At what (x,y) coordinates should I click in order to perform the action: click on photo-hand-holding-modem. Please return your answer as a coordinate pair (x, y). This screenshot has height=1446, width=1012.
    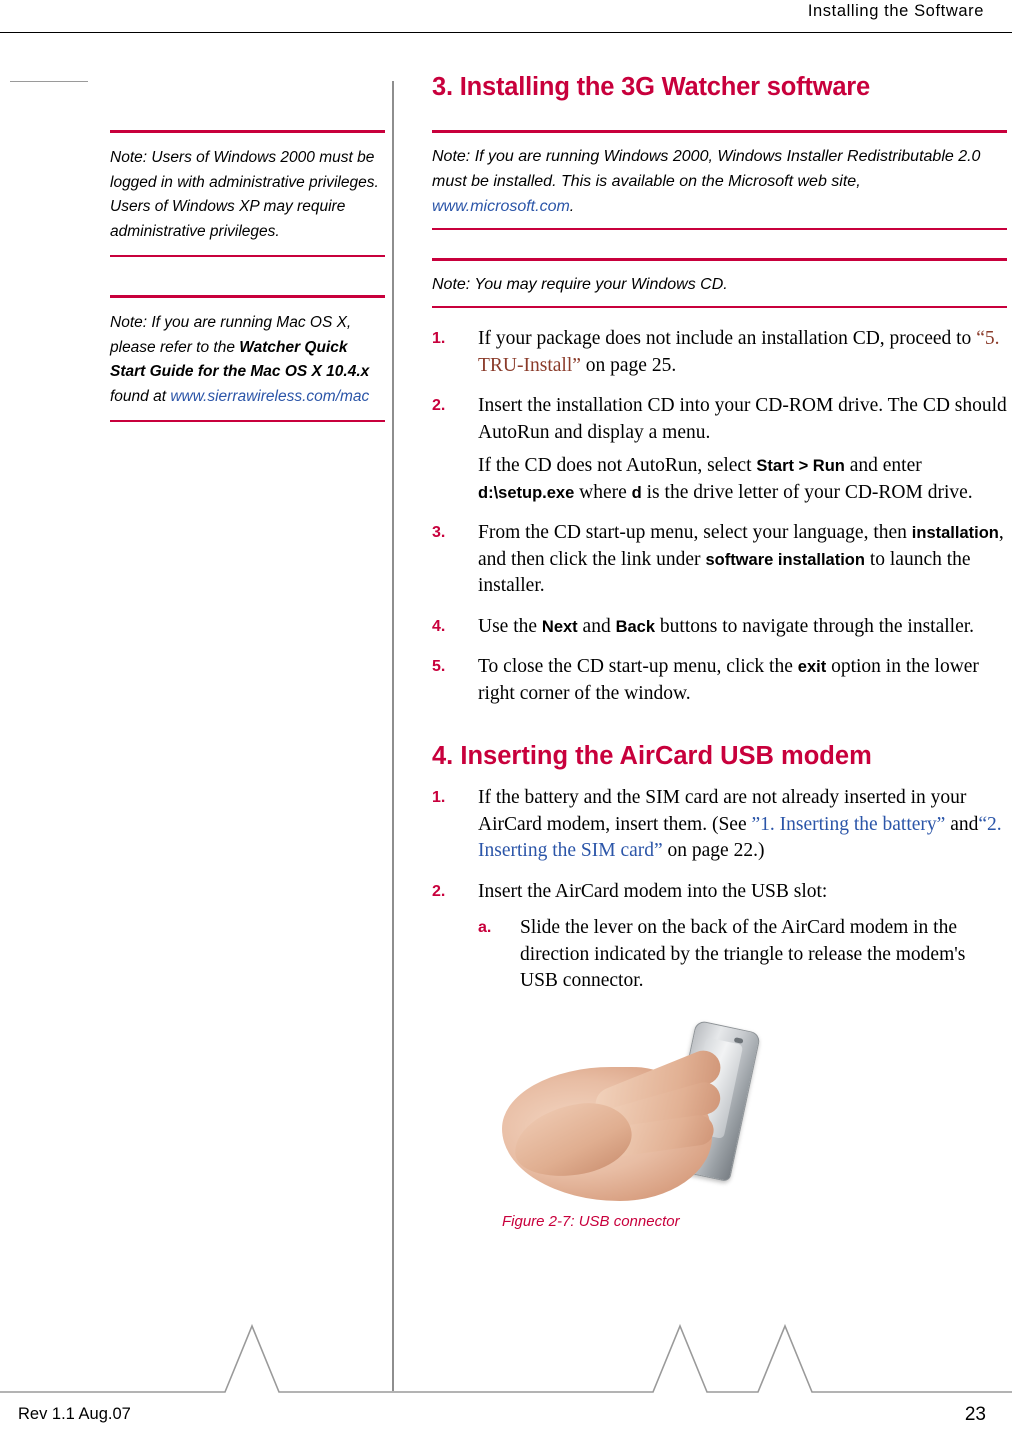
    Looking at the image, I should click on (652, 1104).